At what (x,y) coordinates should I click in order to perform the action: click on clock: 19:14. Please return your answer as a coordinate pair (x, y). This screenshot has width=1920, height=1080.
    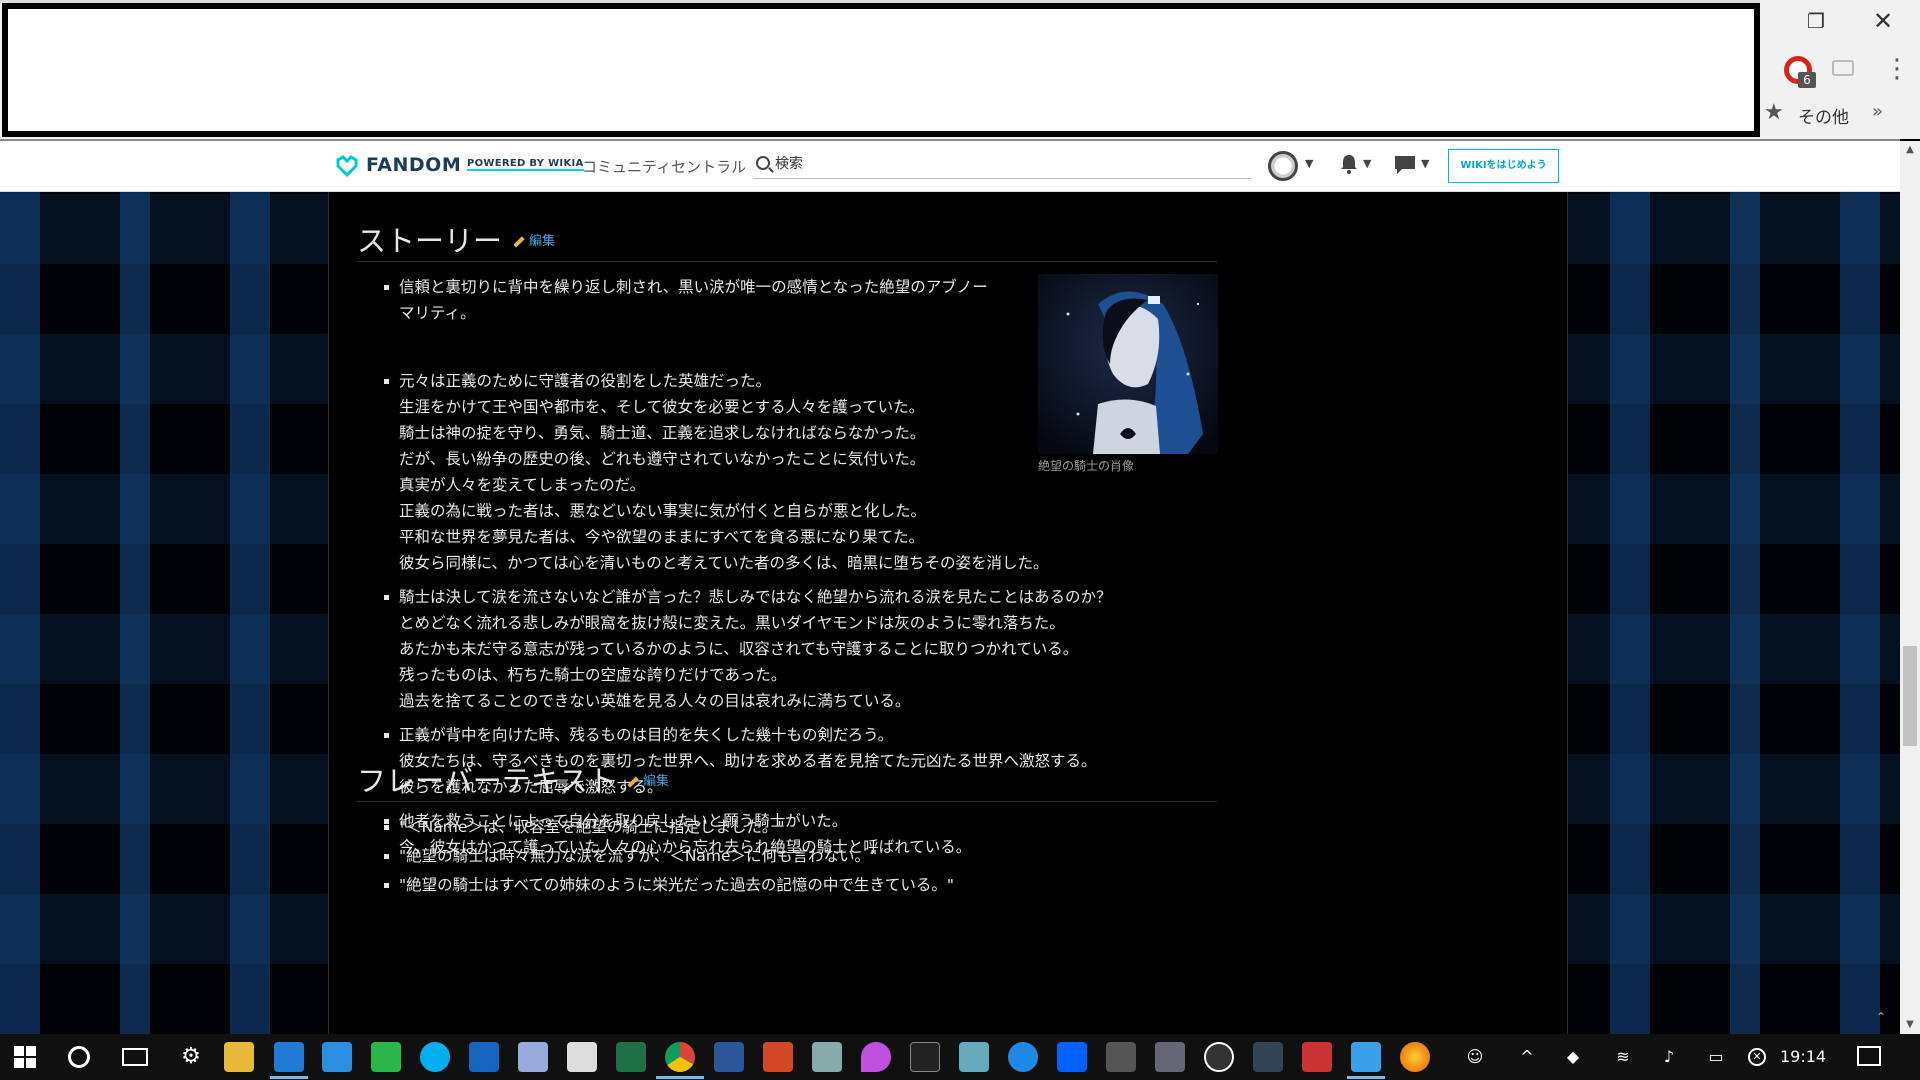
    Looking at the image, I should click on (1803, 1056).